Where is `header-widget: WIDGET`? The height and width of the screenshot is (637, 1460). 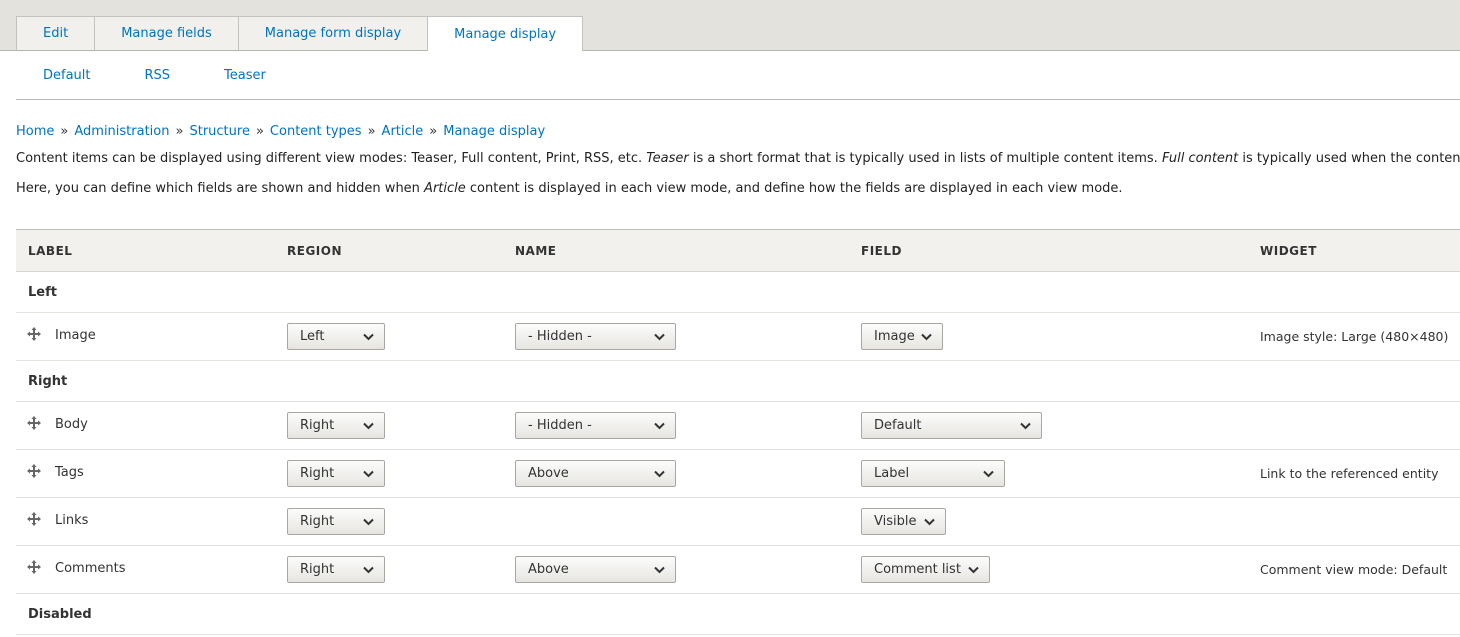 header-widget: WIDGET is located at coordinates (1288, 251).